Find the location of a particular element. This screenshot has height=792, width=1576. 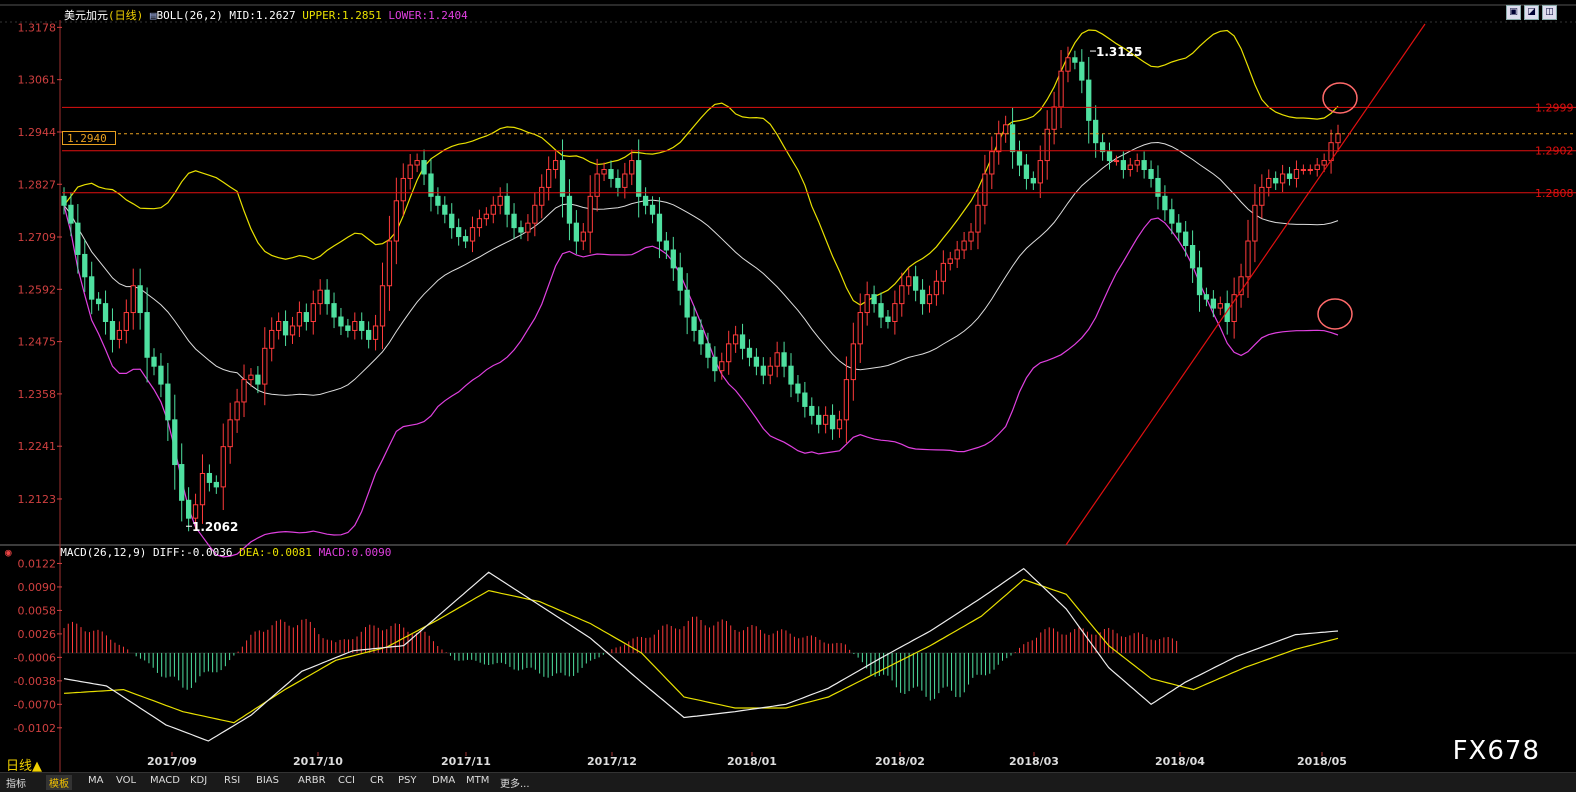

tab-rsi: RSI is located at coordinates (232, 780).